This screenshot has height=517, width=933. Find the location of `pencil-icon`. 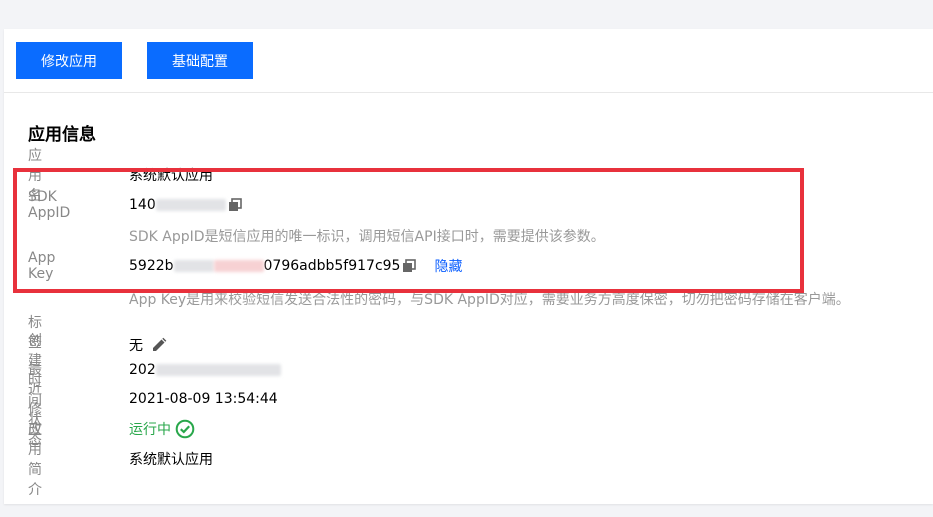

pencil-icon is located at coordinates (159, 345).